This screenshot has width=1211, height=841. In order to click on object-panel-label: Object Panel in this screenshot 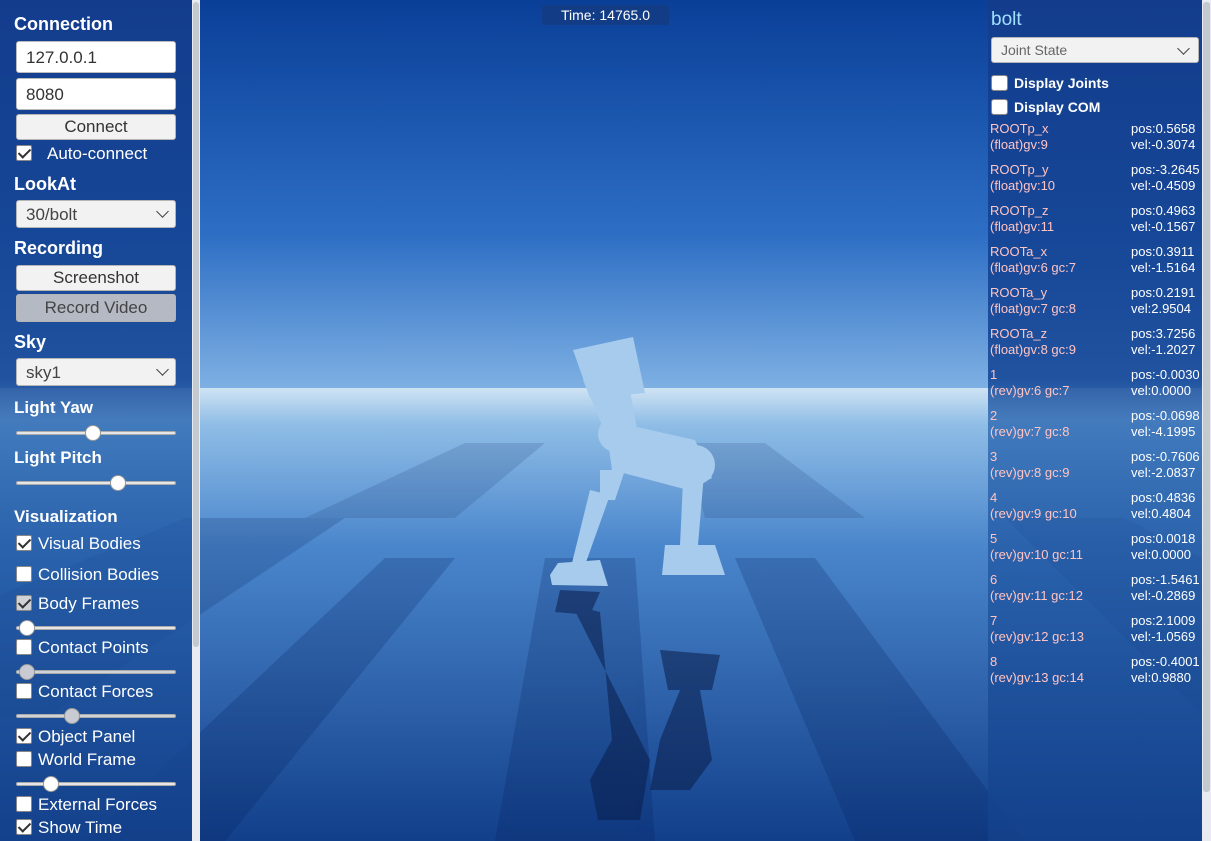, I will do `click(87, 736)`.